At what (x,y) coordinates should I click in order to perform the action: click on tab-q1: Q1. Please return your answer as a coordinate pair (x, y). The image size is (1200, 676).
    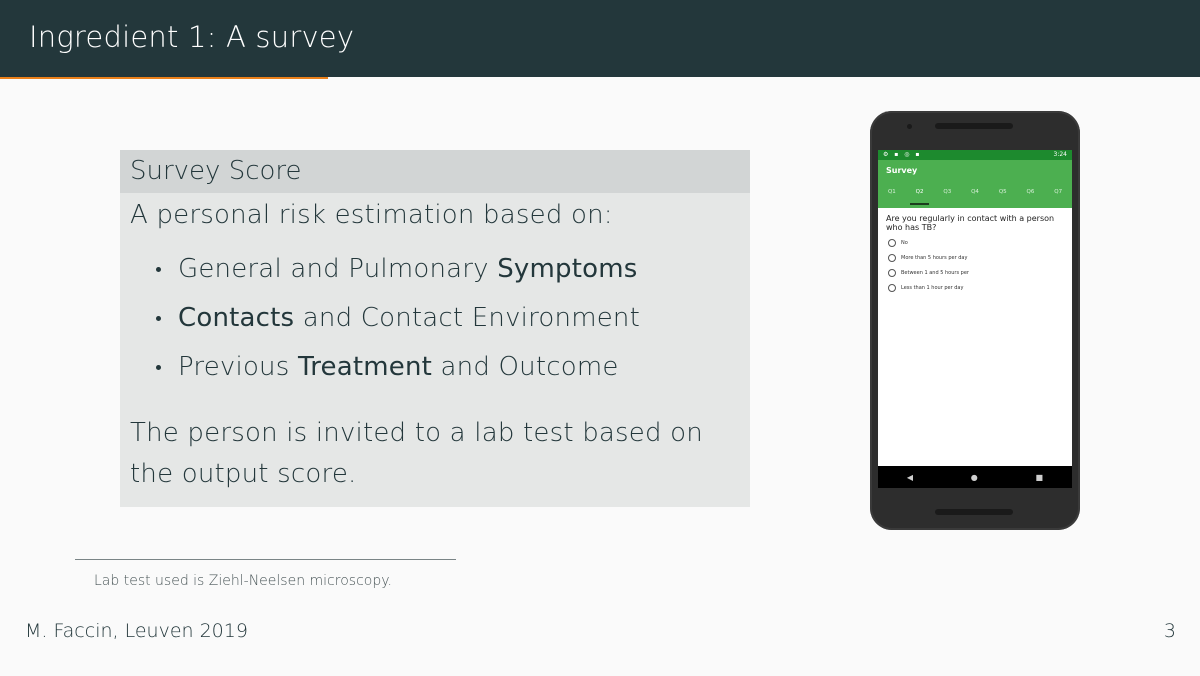
    Looking at the image, I should click on (892, 195).